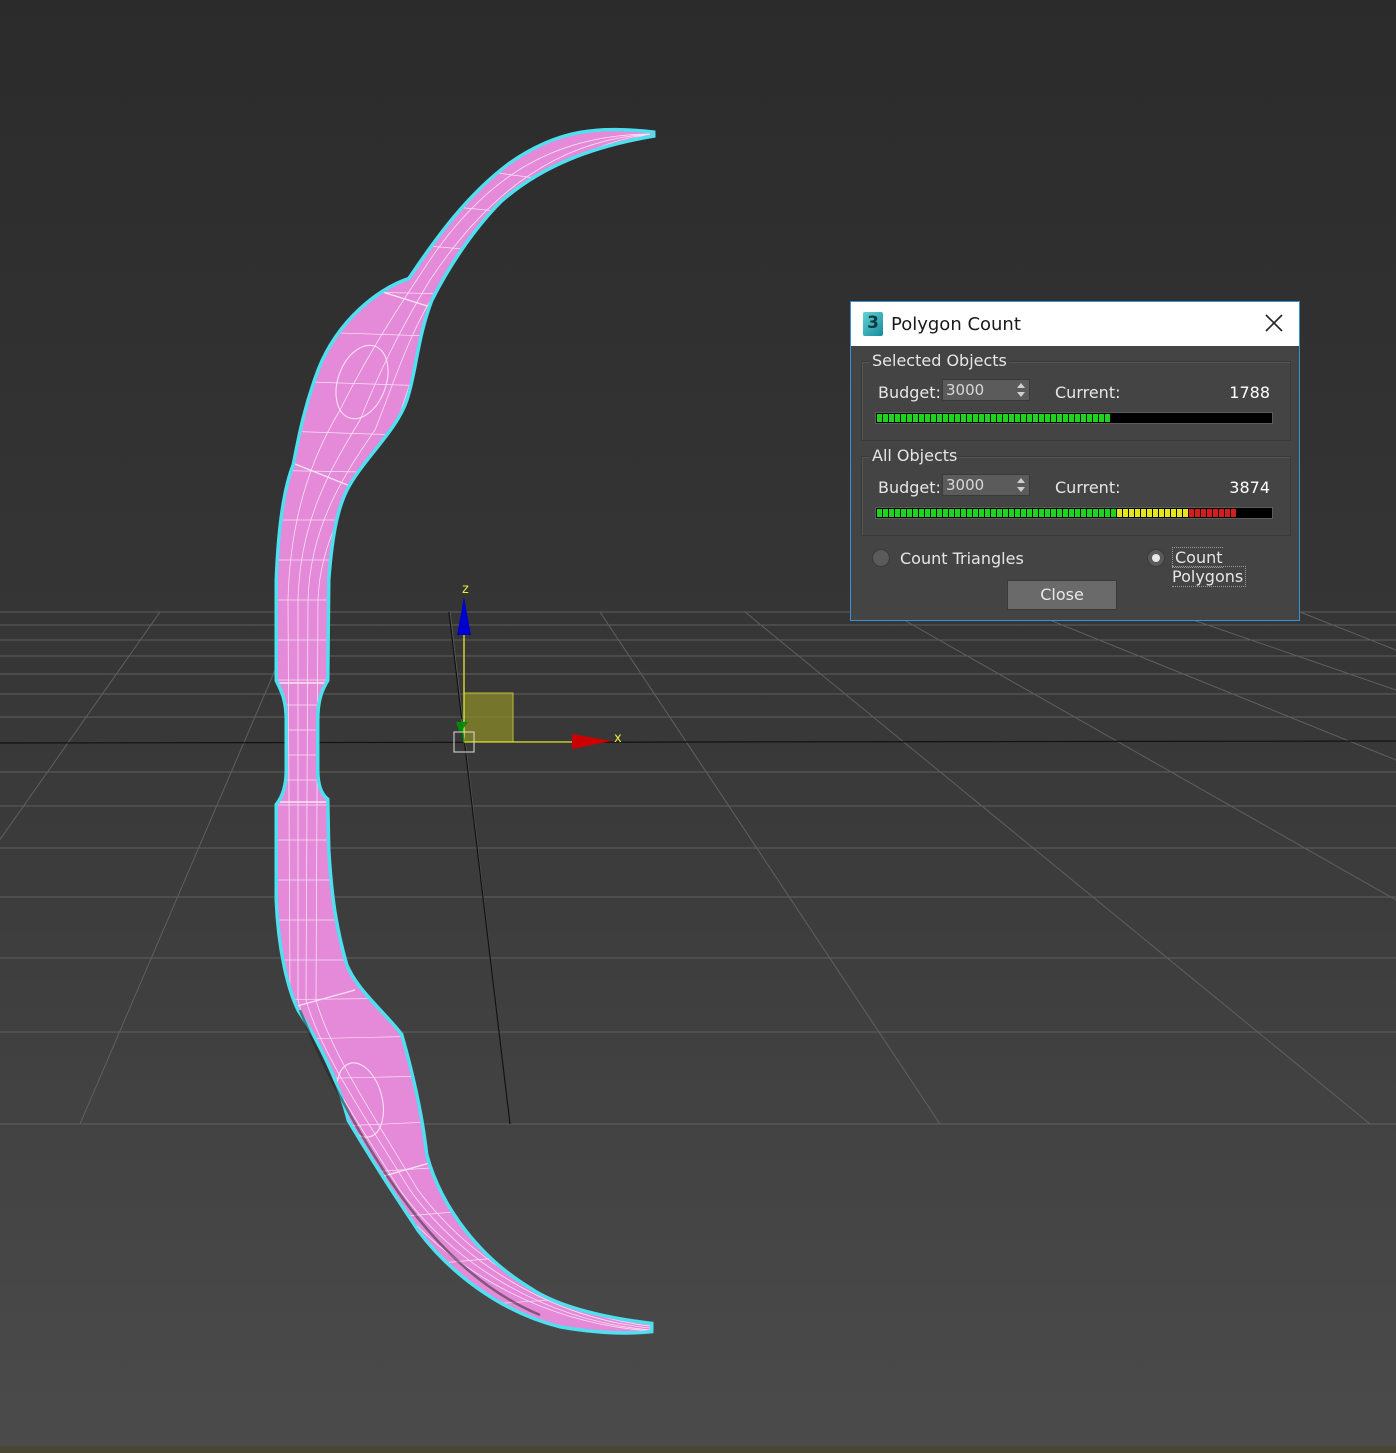  I want to click on close-icon, so click(1274, 323).